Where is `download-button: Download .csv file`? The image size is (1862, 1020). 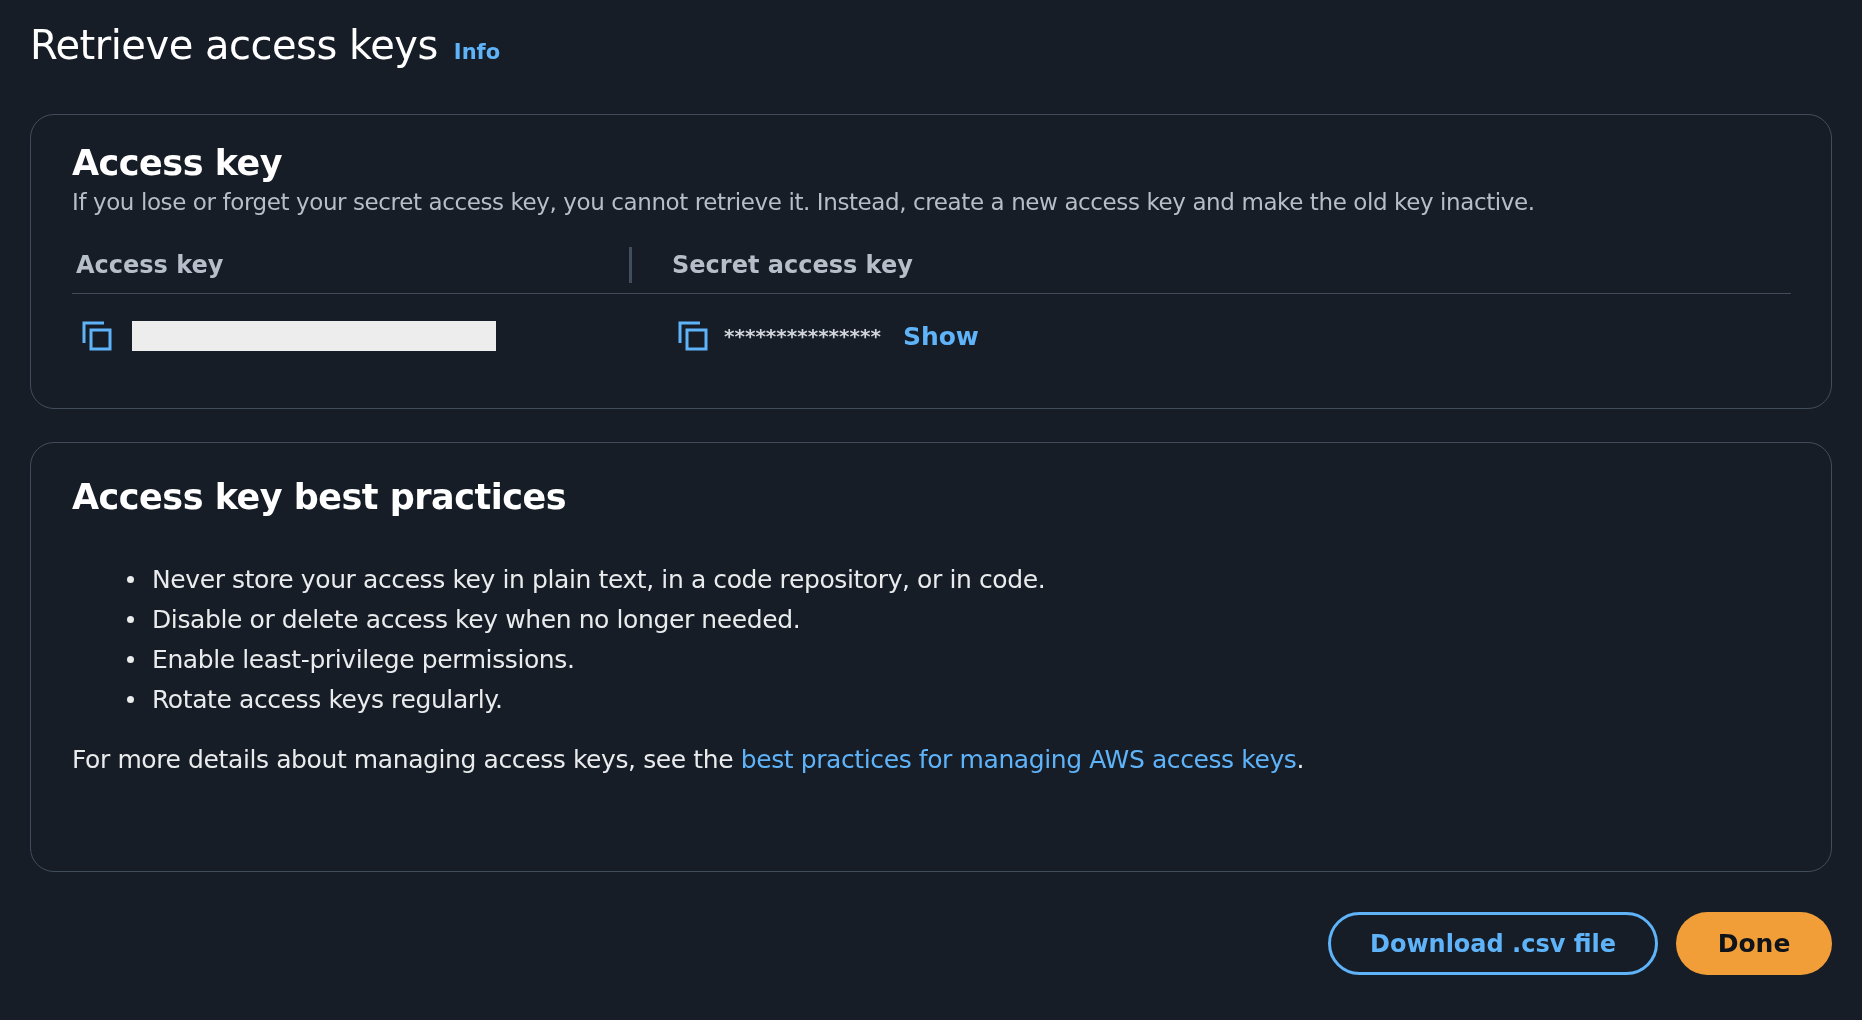
download-button: Download .csv file is located at coordinates (1493, 943).